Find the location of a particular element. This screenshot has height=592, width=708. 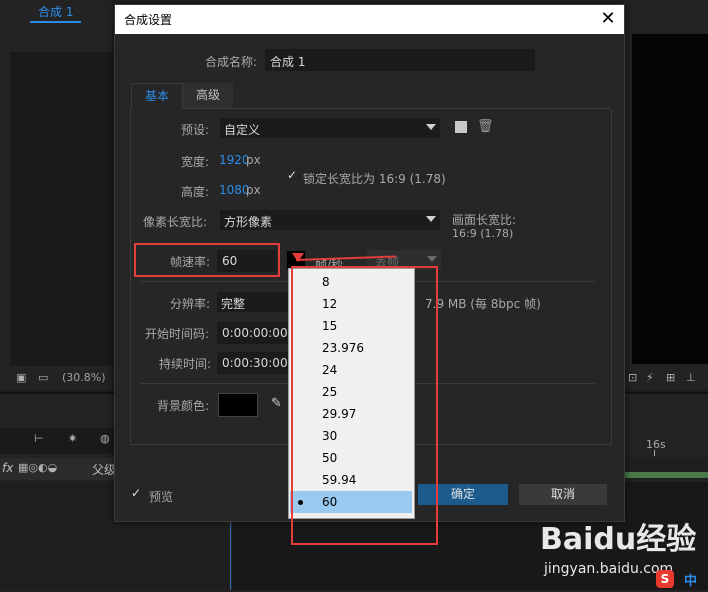

project-panel is located at coordinates (56, 207).